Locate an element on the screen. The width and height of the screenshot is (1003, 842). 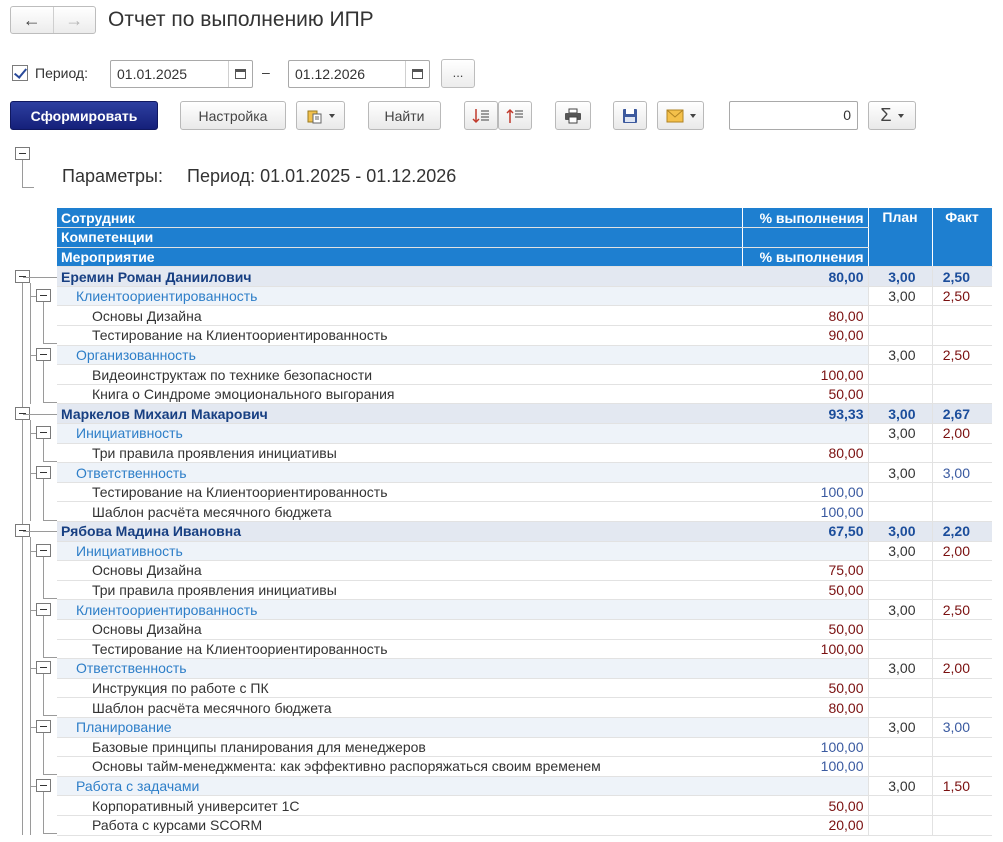
save-button is located at coordinates (630, 115).